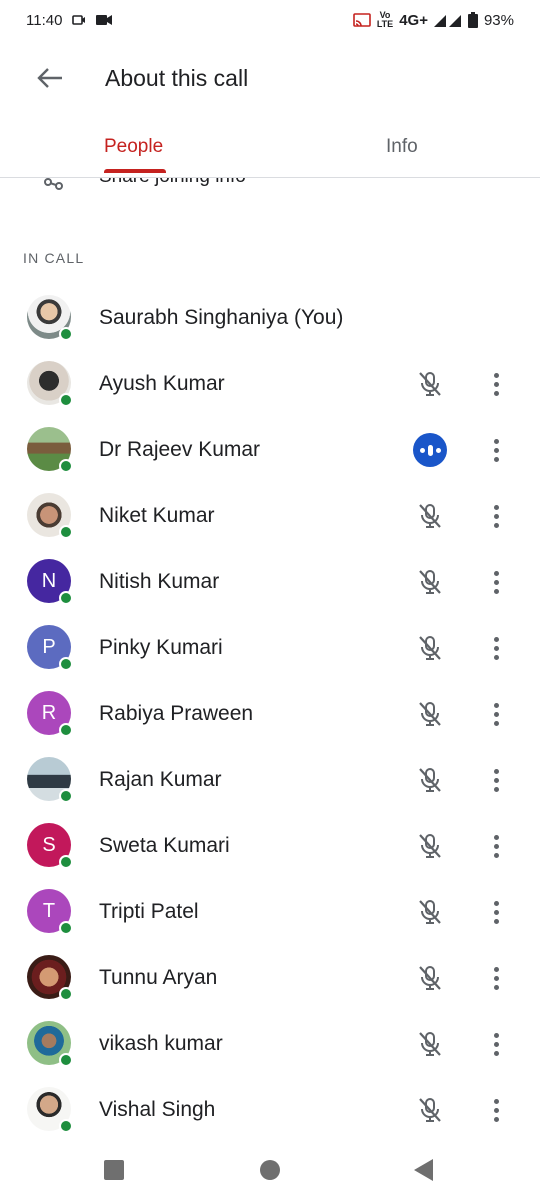 This screenshot has width=540, height=1200. Describe the element at coordinates (177, 77) in the screenshot. I see `page-title: About this call` at that location.